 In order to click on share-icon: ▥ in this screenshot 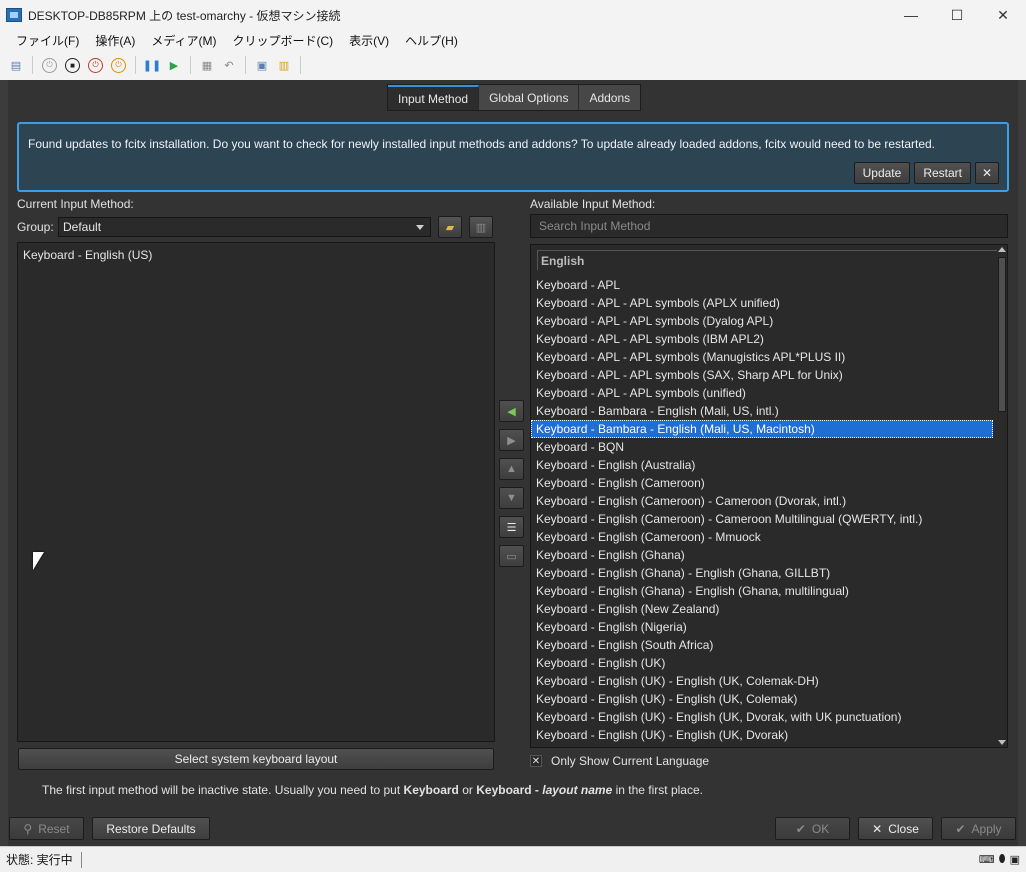, I will do `click(284, 65)`.